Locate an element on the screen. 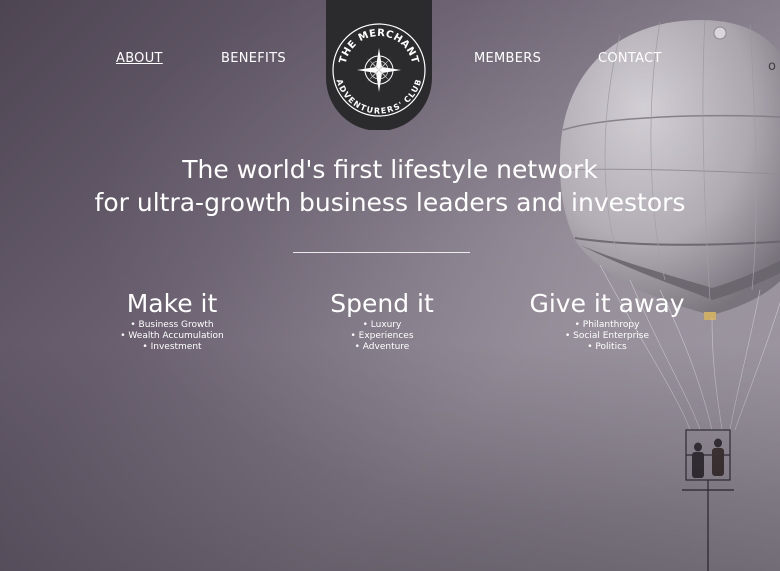 The image size is (780, 571). nav-about-link: ABOUT is located at coordinates (139, 58).